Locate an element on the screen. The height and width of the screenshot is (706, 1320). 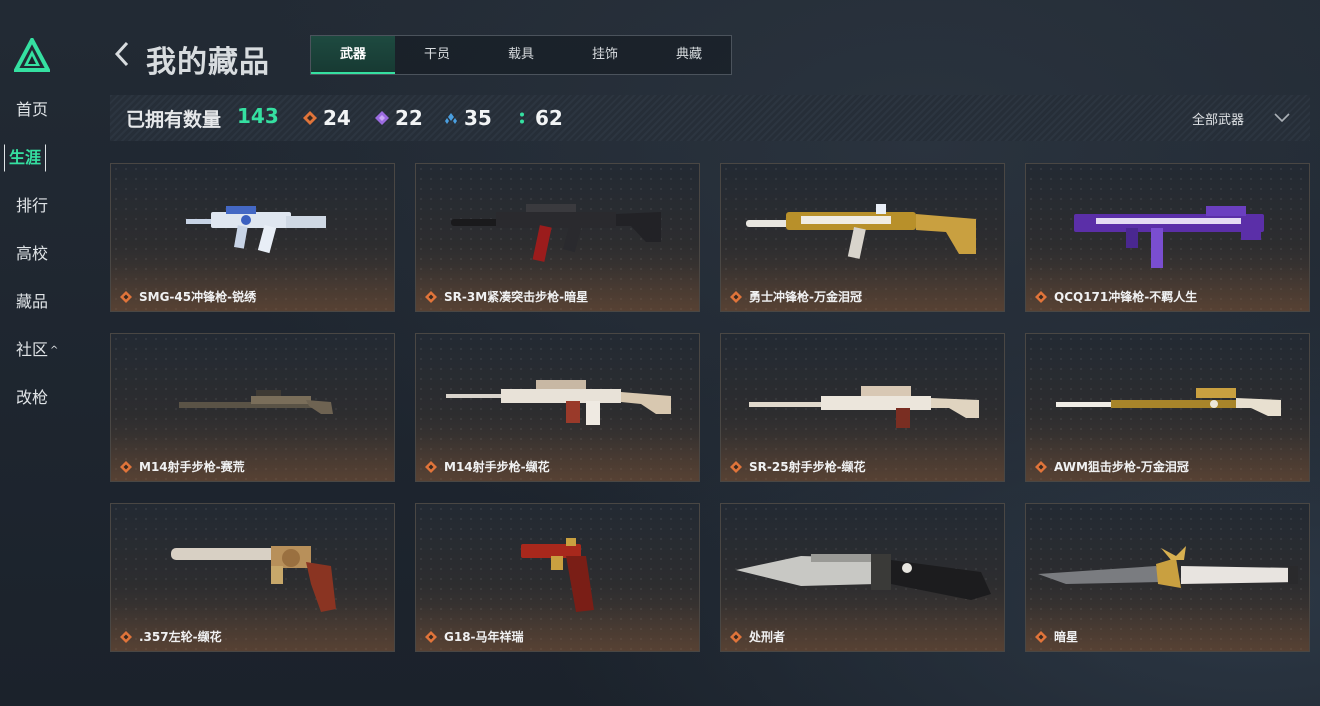
collection-card: M14射手步枪-缬花 is located at coordinates (557, 407).